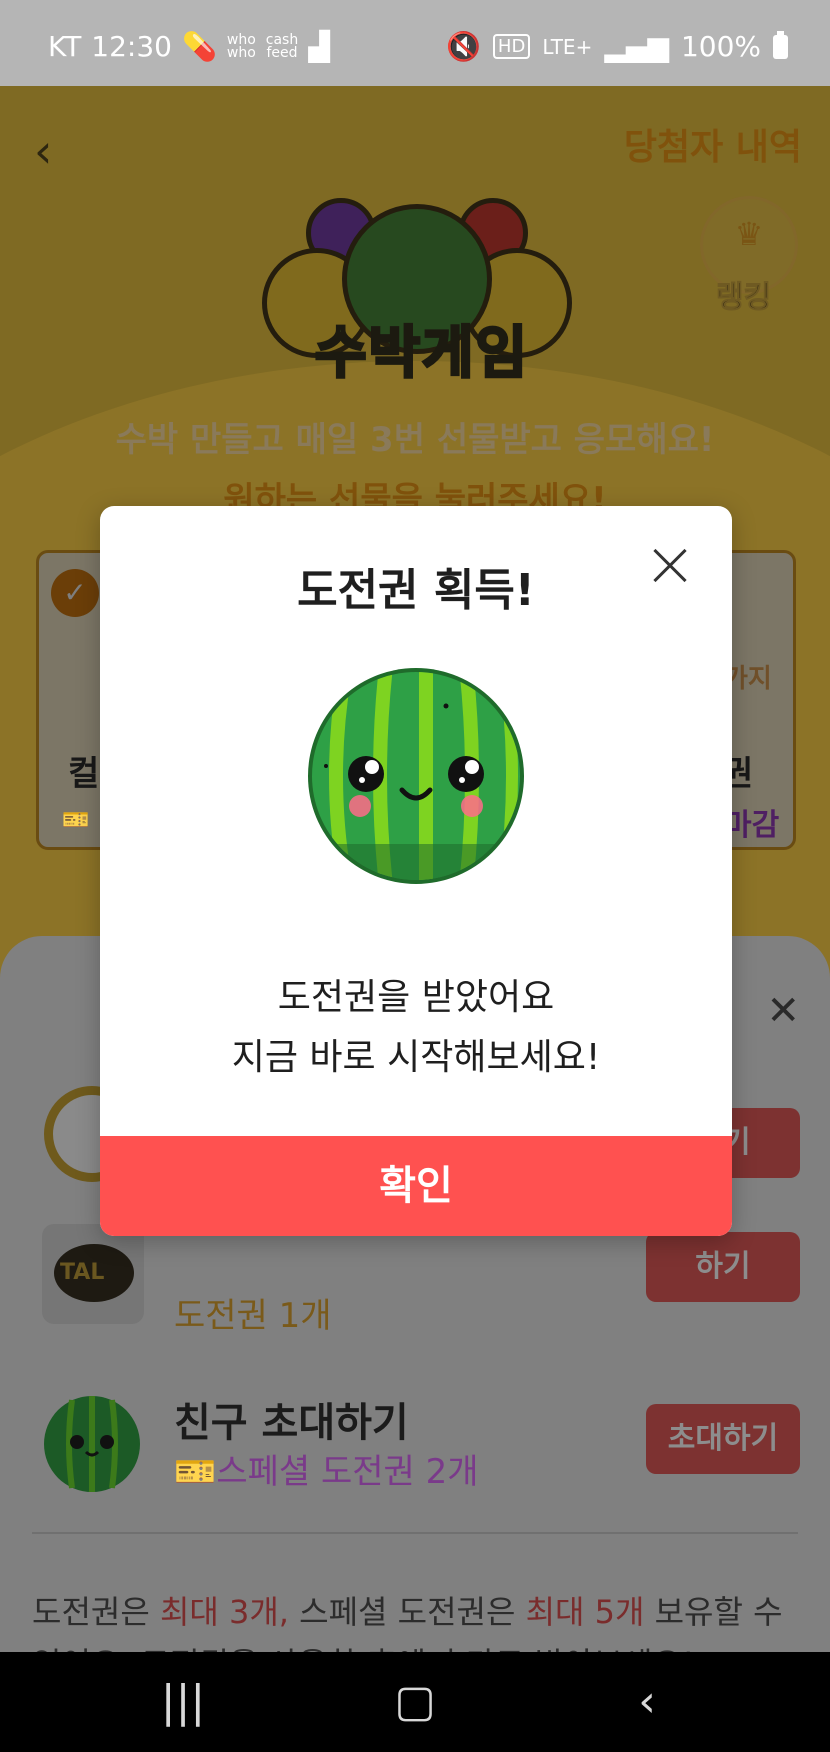  I want to click on confirm-button: 확인, so click(416, 1186).